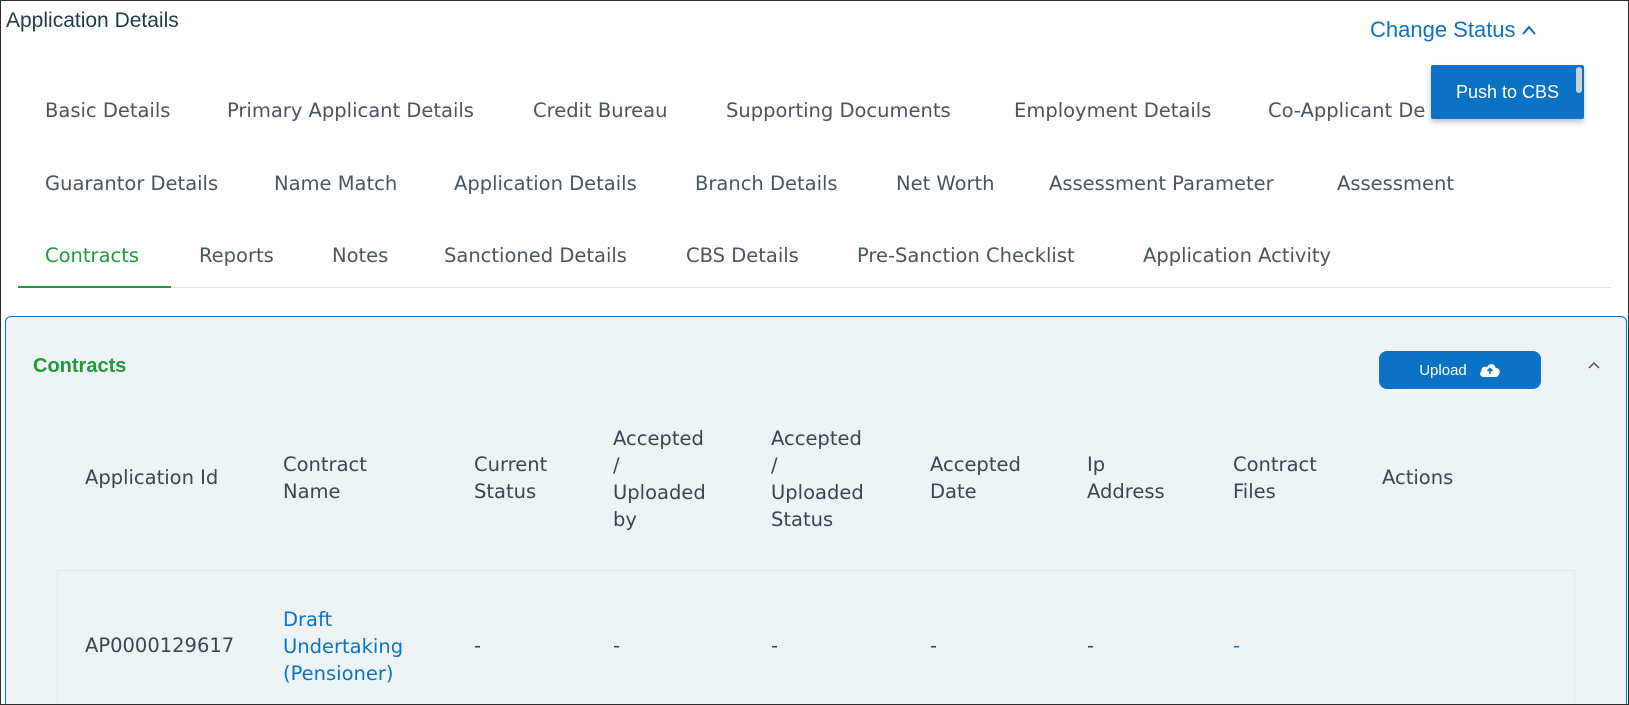 The height and width of the screenshot is (705, 1629). What do you see at coordinates (1112, 110) in the screenshot?
I see `tab-employment-details: Employment Details` at bounding box center [1112, 110].